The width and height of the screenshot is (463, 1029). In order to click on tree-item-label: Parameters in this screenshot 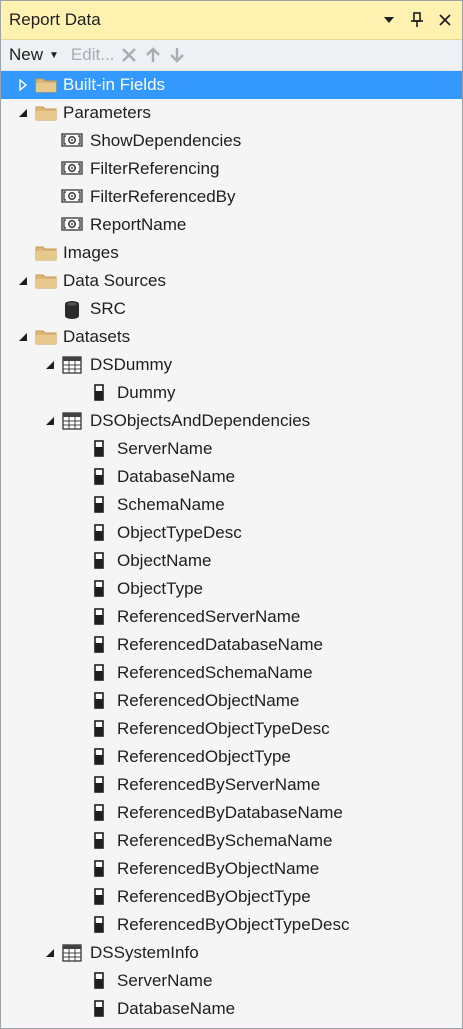, I will do `click(107, 112)`.